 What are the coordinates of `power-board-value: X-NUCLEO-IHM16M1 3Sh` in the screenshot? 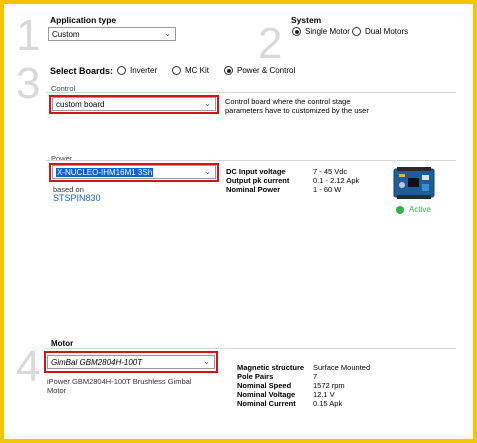 It's located at (105, 172).